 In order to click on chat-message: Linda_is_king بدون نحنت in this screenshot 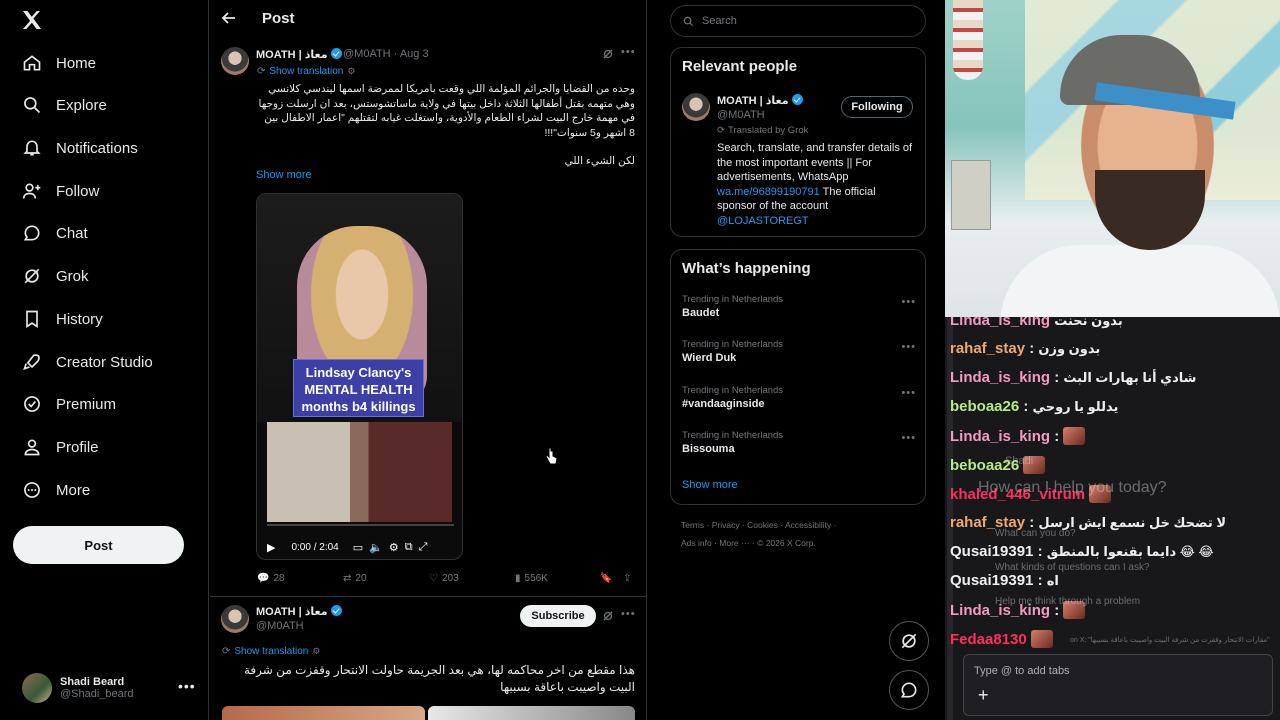, I will do `click(1036, 323)`.